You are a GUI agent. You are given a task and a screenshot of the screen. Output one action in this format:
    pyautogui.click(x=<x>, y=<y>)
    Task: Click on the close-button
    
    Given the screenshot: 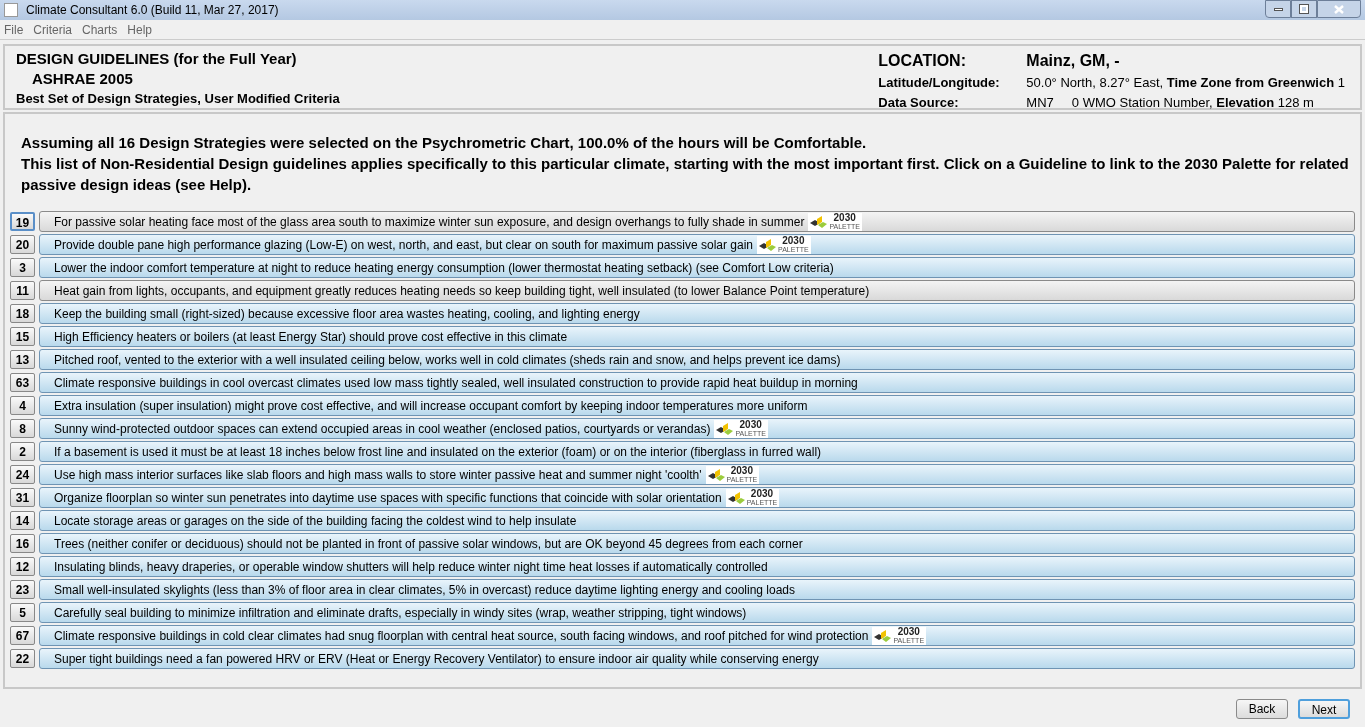 What is the action you would take?
    pyautogui.click(x=1339, y=9)
    